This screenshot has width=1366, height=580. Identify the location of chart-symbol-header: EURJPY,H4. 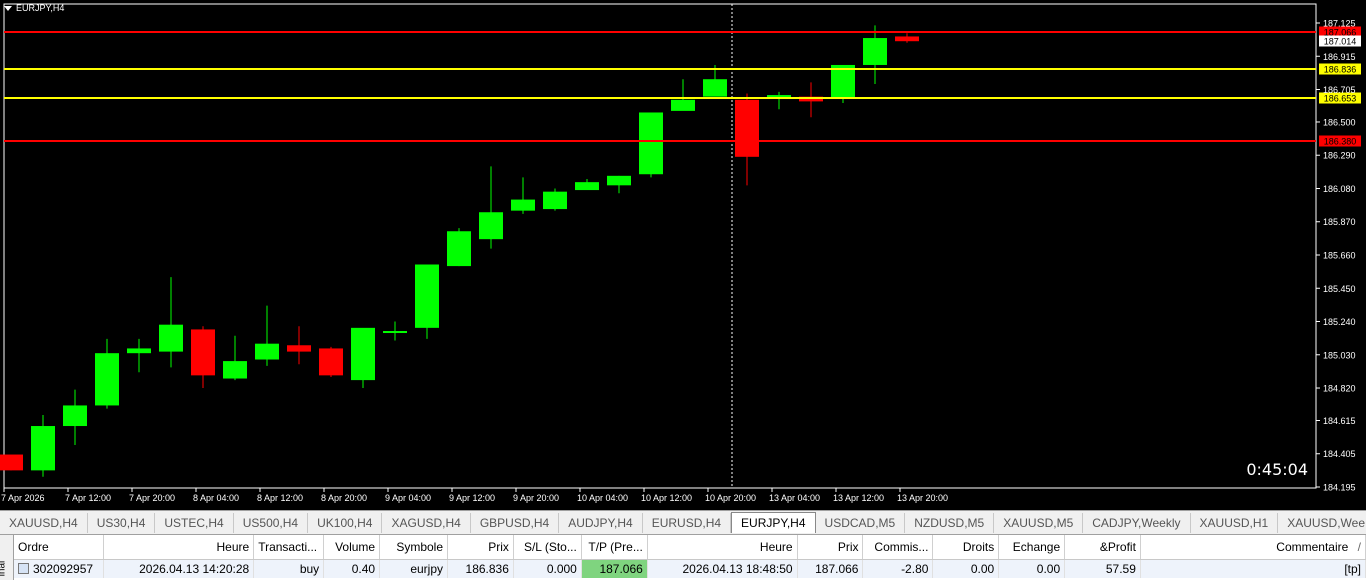
(34, 8).